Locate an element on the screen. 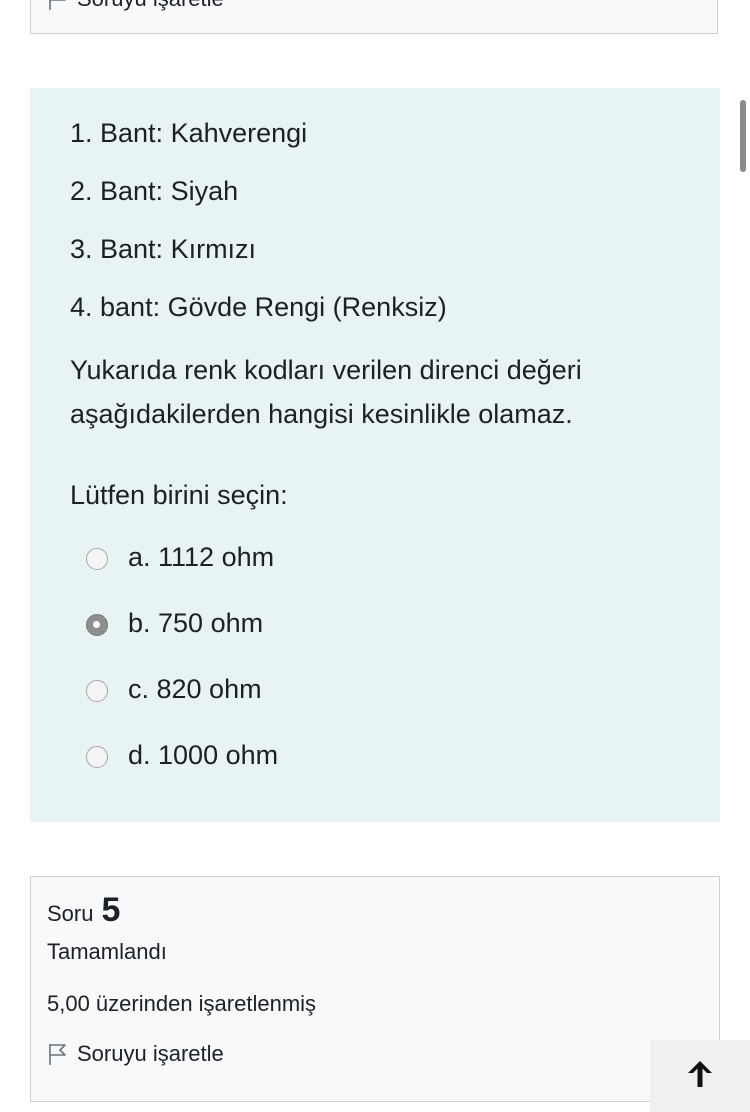  band-line: 2. Bant: Siyah is located at coordinates (154, 191).